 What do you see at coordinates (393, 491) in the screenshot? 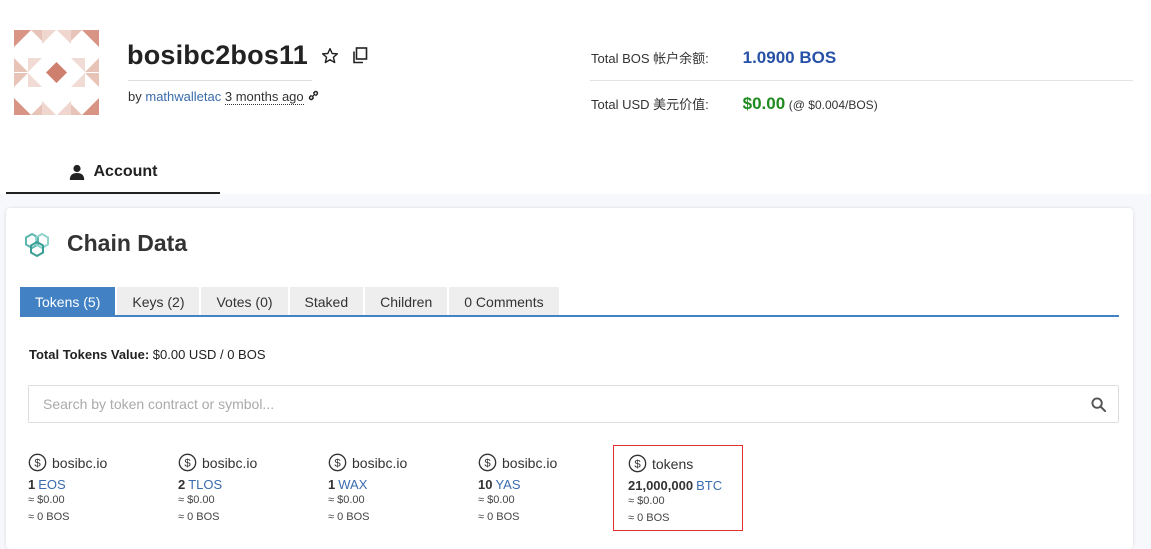
I see `token-card: $ bosibc.io 1 WAX ≈ $0.00 ≈ 0 BOS` at bounding box center [393, 491].